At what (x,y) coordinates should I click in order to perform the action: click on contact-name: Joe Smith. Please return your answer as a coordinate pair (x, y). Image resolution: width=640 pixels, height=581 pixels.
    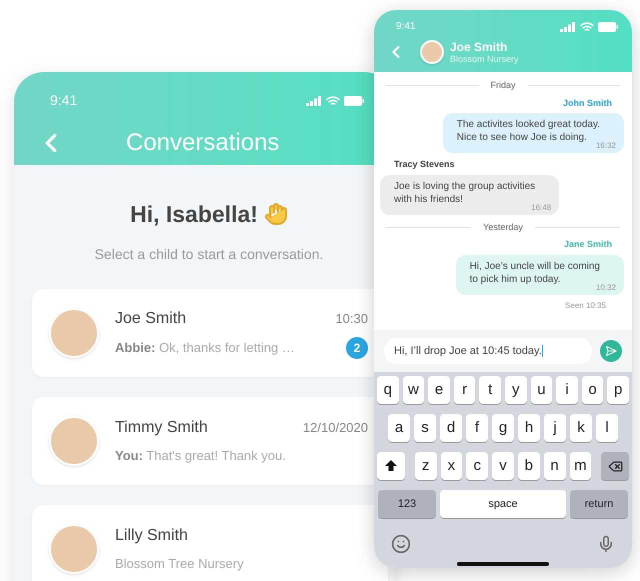
    Looking at the image, I should click on (479, 46).